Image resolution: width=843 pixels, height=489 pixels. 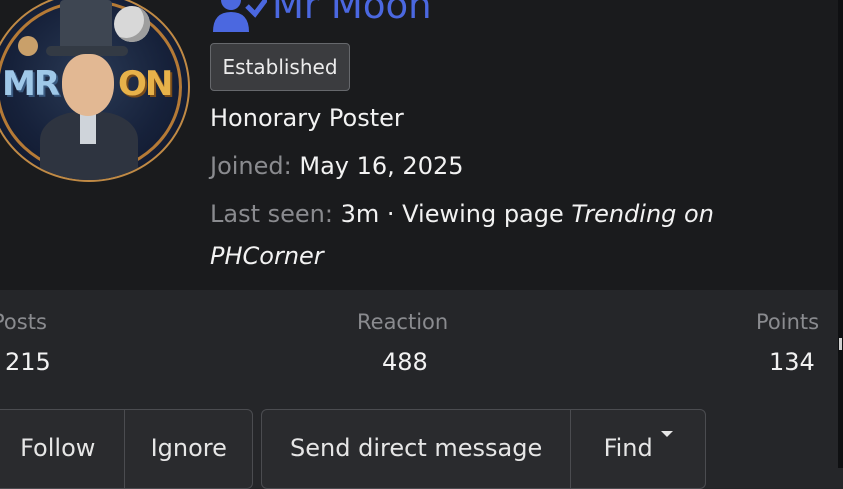 What do you see at coordinates (240, 16) in the screenshot?
I see `user-check-icon` at bounding box center [240, 16].